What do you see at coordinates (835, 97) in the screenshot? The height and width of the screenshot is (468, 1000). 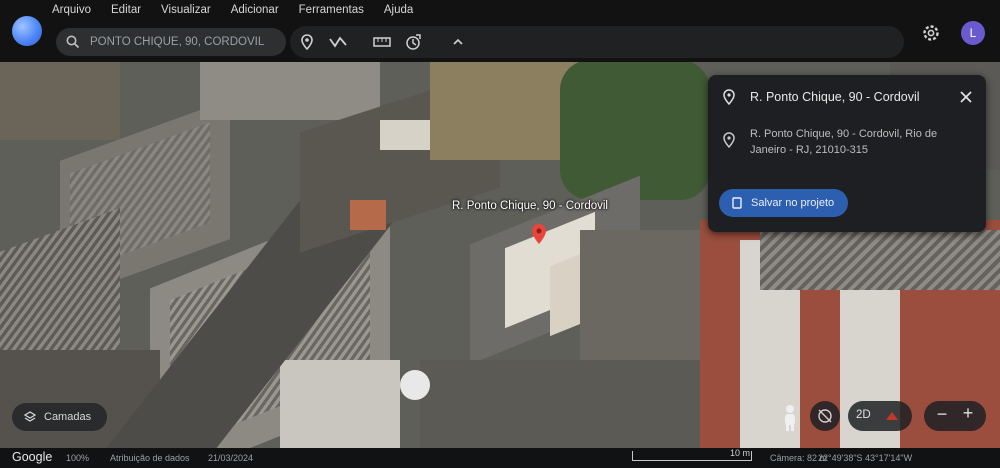 I see `place-title: R. Ponto Chique, 90 - Cordovil` at bounding box center [835, 97].